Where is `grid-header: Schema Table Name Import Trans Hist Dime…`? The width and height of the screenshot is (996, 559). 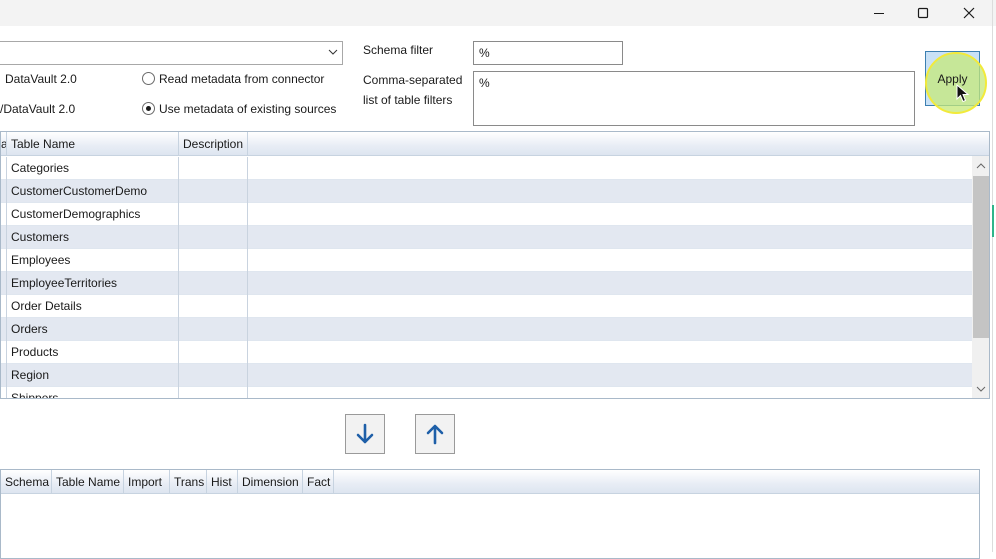 grid-header: Schema Table Name Import Trans Hist Dime… is located at coordinates (490, 482).